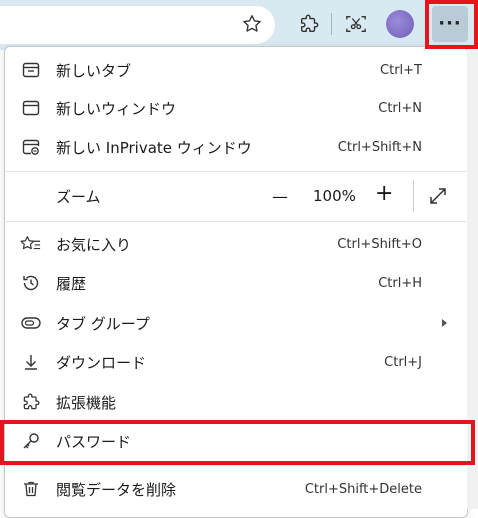  Describe the element at coordinates (280, 196) in the screenshot. I see `zoom-out-button: —` at that location.